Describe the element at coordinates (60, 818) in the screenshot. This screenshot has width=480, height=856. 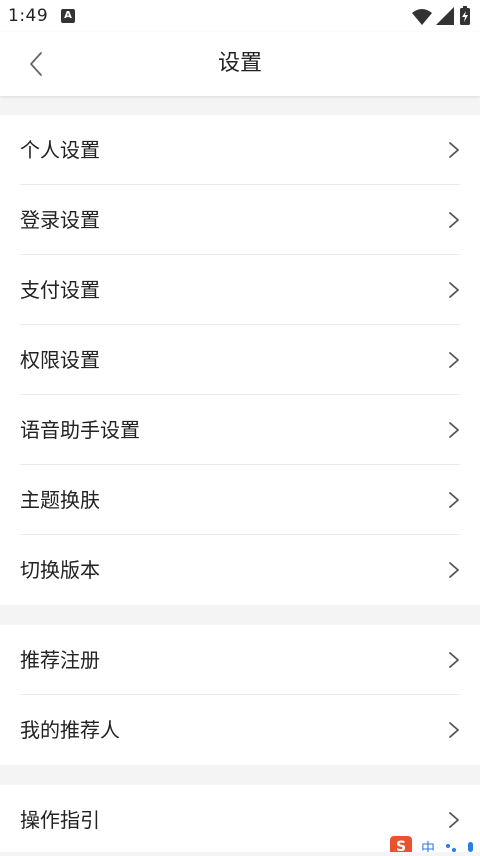
I see `settings-item-label: 操作指引` at that location.